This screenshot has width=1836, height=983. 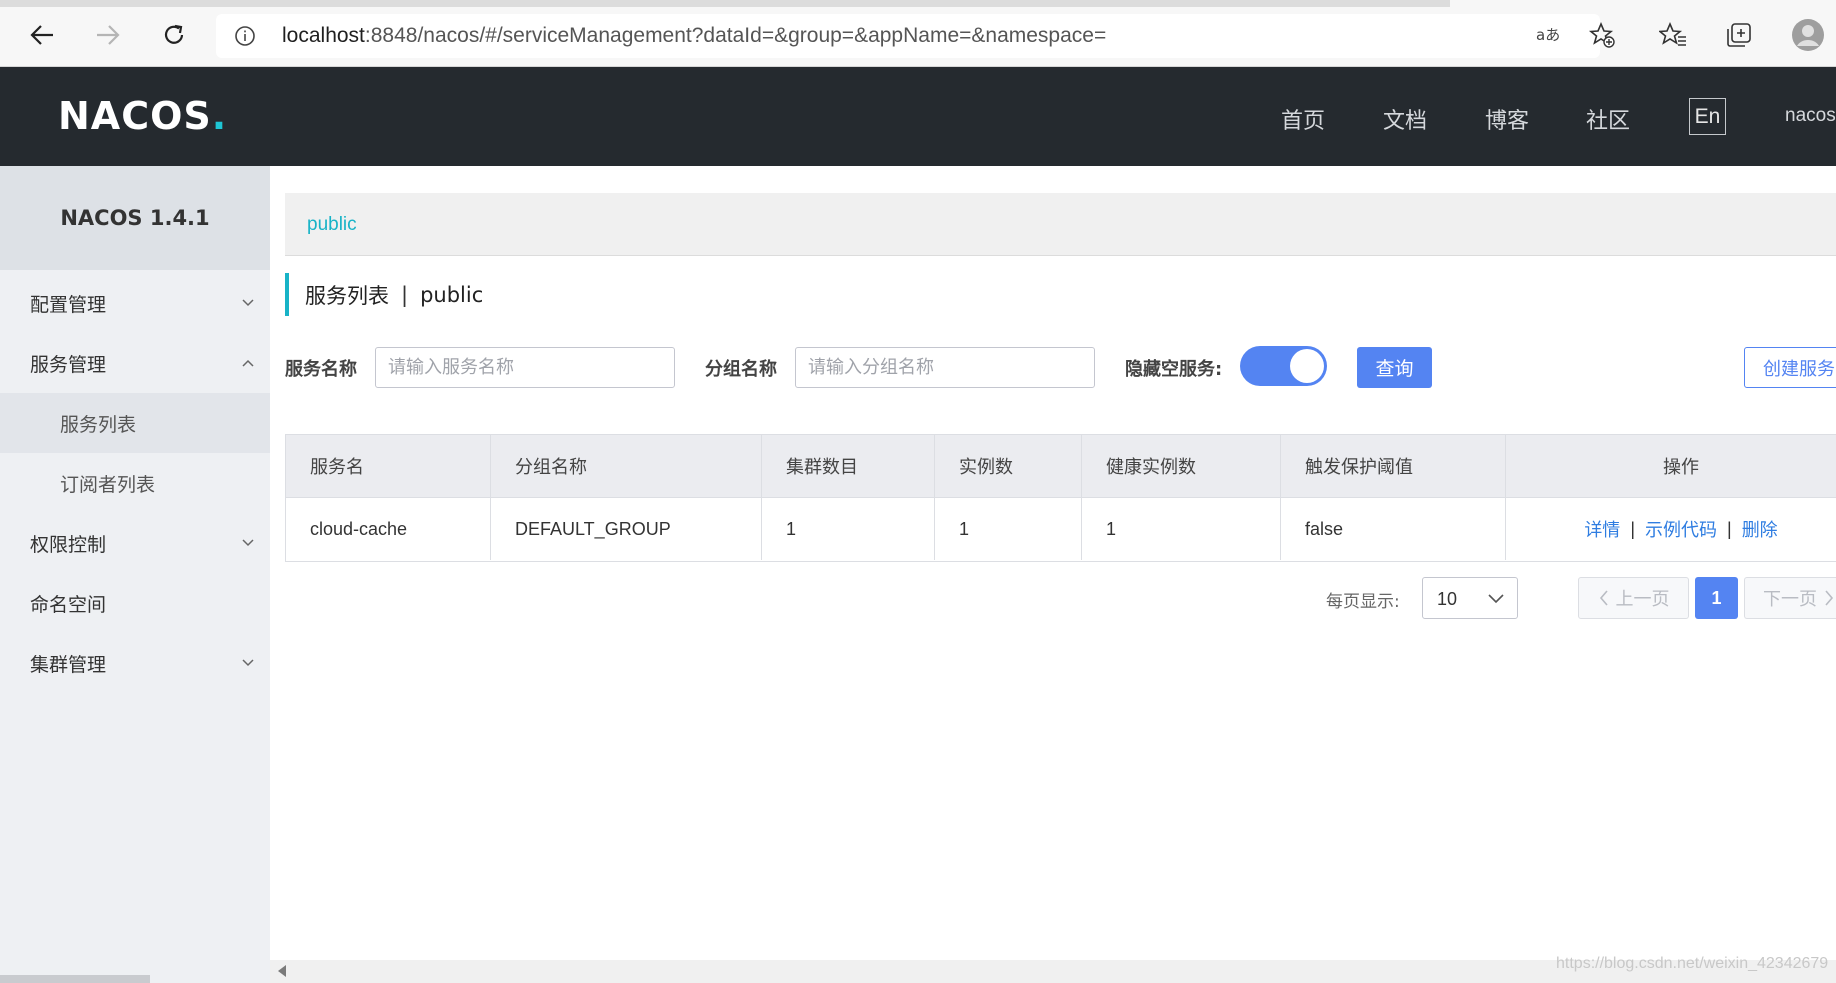 I want to click on profile-avatar-icon, so click(x=1808, y=35).